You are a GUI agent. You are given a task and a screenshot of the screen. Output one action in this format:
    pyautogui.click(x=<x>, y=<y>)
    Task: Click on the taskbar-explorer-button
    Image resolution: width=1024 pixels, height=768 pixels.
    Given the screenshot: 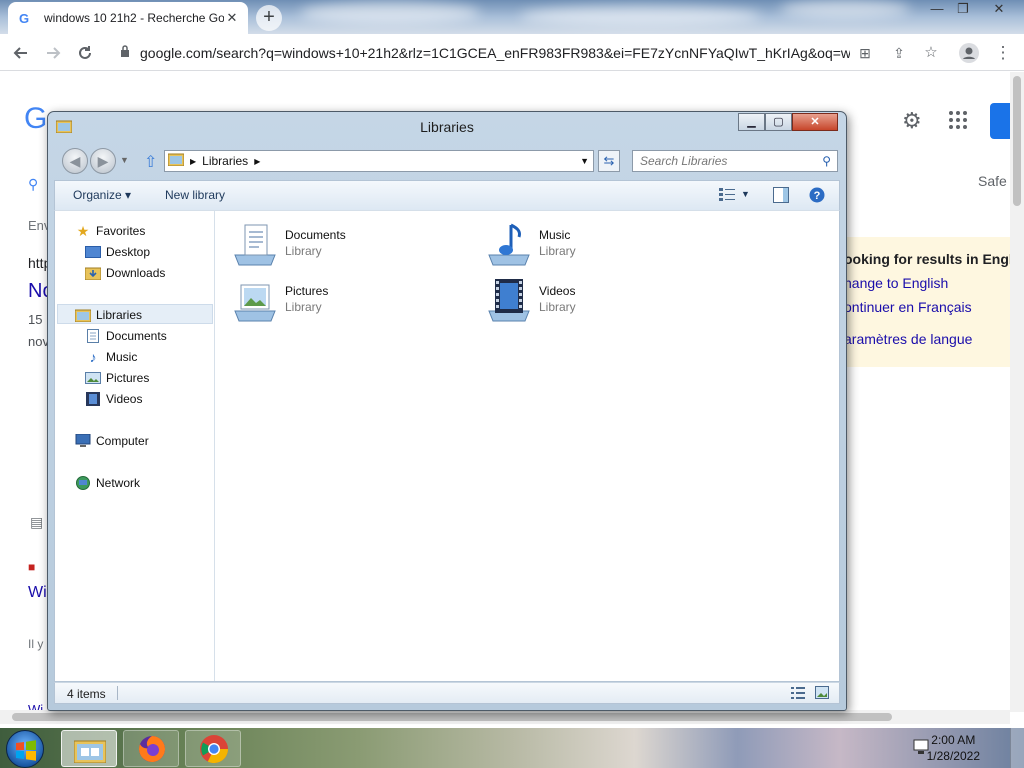 What is the action you would take?
    pyautogui.click(x=89, y=748)
    